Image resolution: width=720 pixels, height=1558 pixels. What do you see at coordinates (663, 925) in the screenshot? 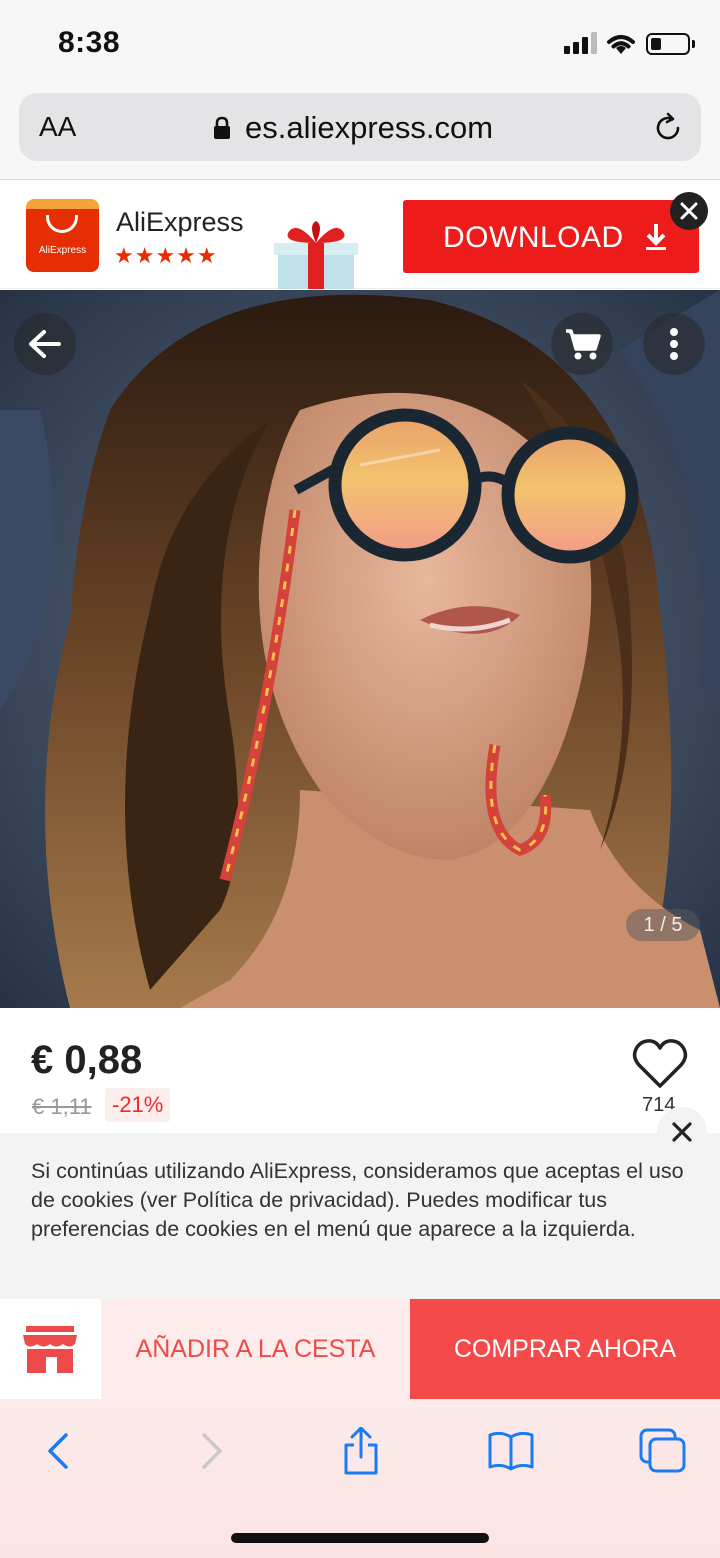
I see `image-pager: 1 / 5` at bounding box center [663, 925].